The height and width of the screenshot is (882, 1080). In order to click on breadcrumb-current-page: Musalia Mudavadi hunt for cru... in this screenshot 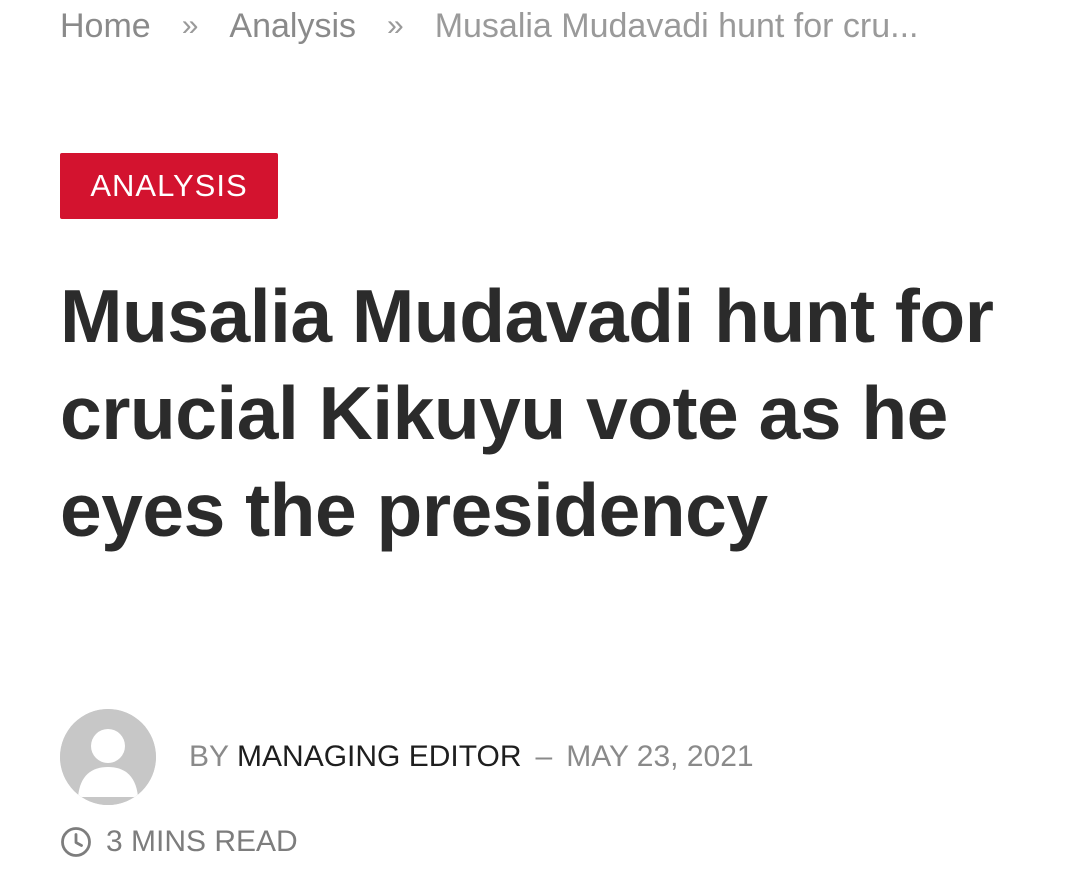, I will do `click(676, 25)`.